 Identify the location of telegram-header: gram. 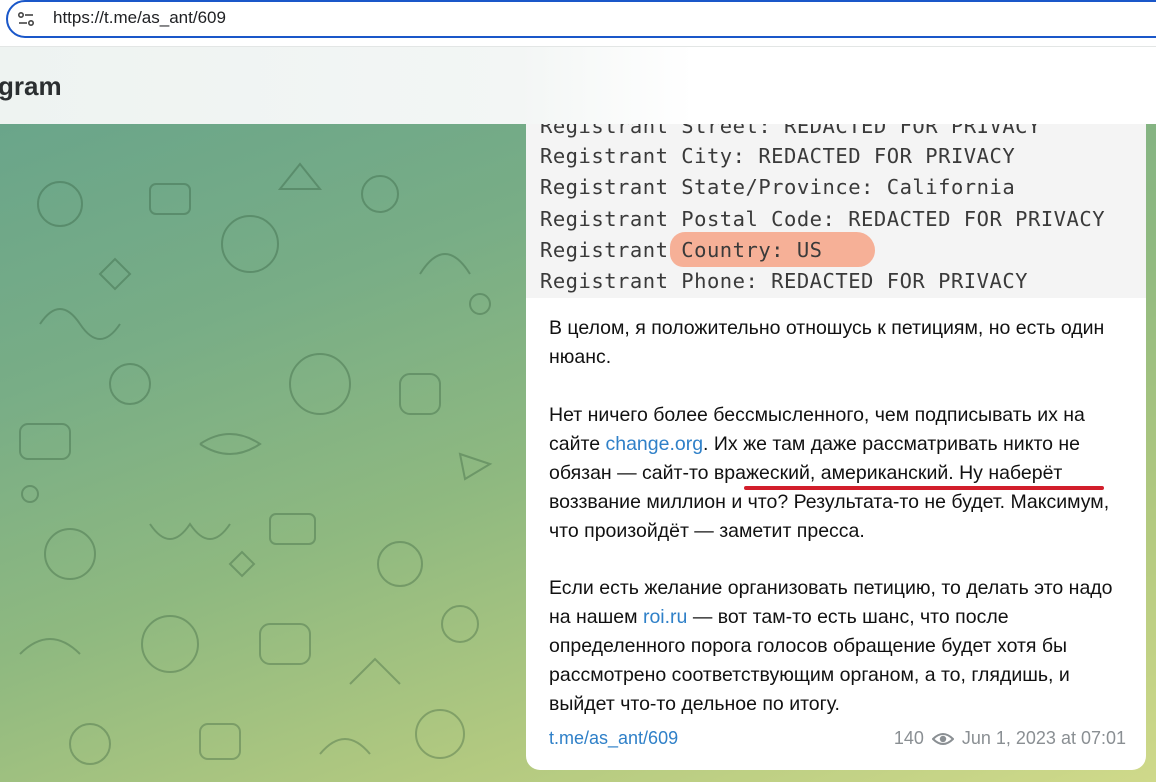
(578, 85).